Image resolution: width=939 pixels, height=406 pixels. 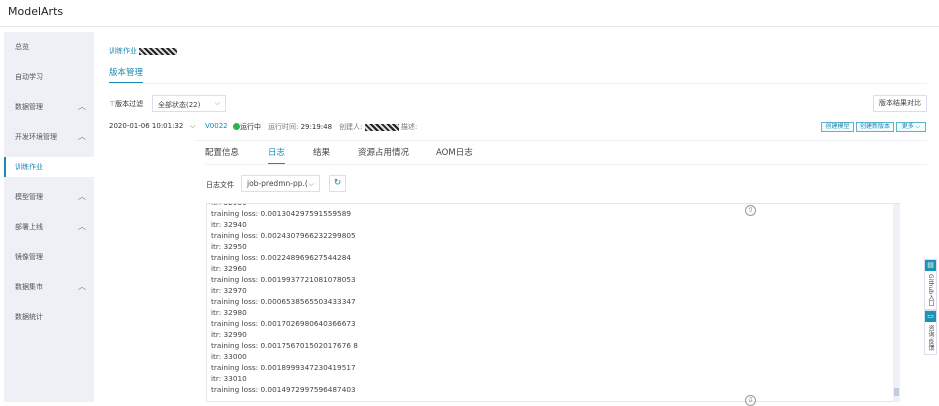 What do you see at coordinates (930, 285) in the screenshot?
I see `github-entry: ▤ Github入口` at bounding box center [930, 285].